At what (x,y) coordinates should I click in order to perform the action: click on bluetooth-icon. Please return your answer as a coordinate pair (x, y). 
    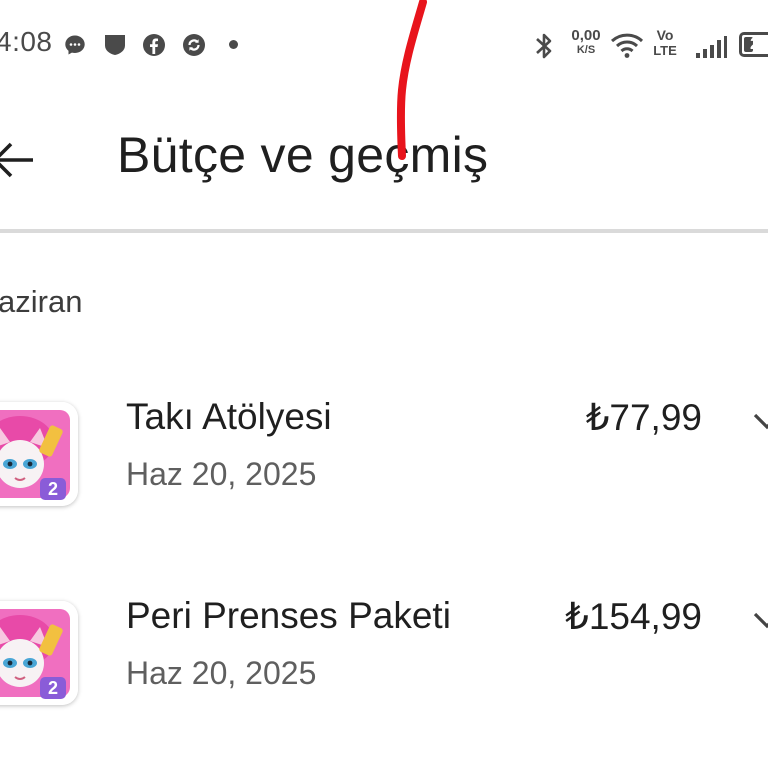
    Looking at the image, I should click on (544, 46).